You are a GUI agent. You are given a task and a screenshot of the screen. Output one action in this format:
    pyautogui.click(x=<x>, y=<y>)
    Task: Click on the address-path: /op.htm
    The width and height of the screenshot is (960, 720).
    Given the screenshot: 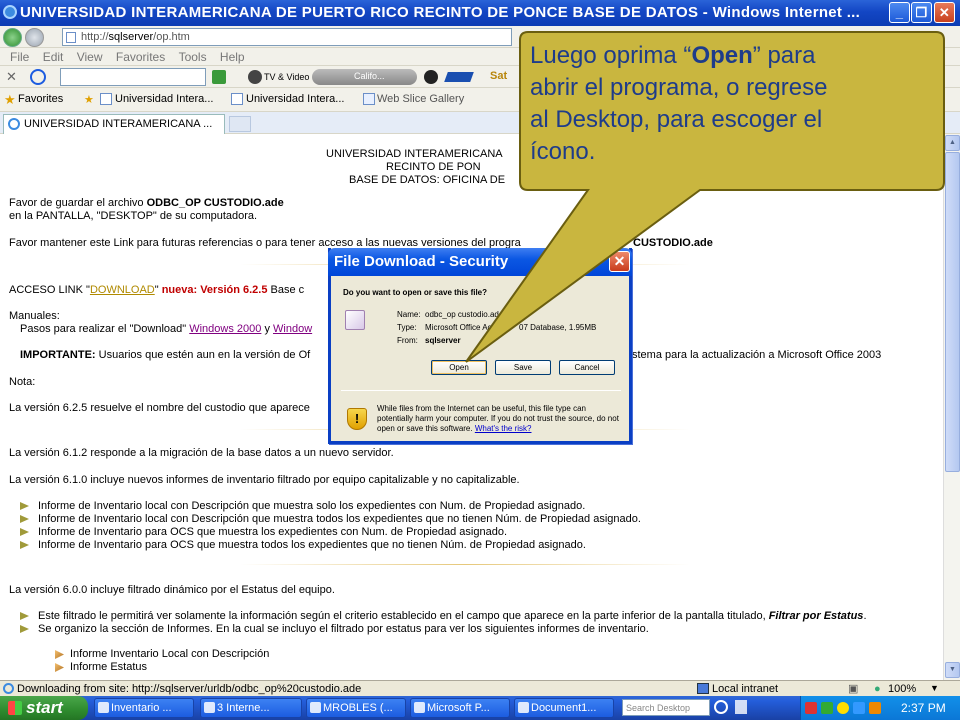 What is the action you would take?
    pyautogui.click(x=171, y=37)
    